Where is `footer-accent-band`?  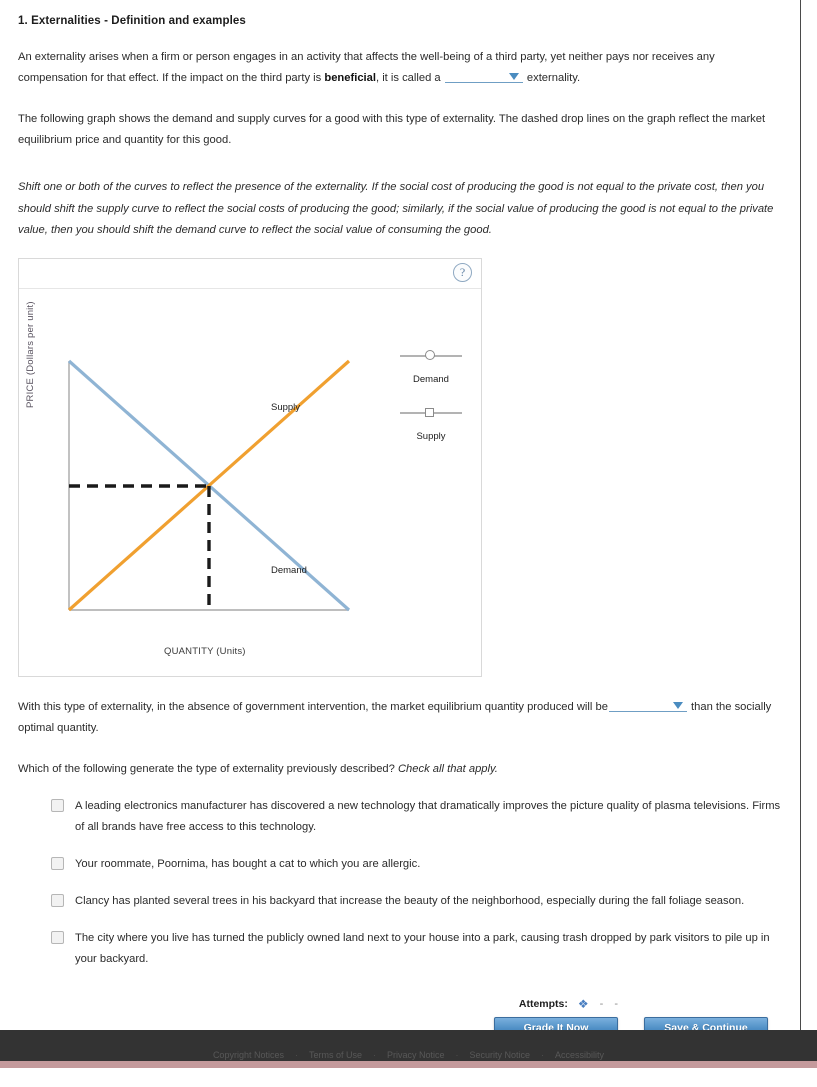
footer-accent-band is located at coordinates (408, 1064).